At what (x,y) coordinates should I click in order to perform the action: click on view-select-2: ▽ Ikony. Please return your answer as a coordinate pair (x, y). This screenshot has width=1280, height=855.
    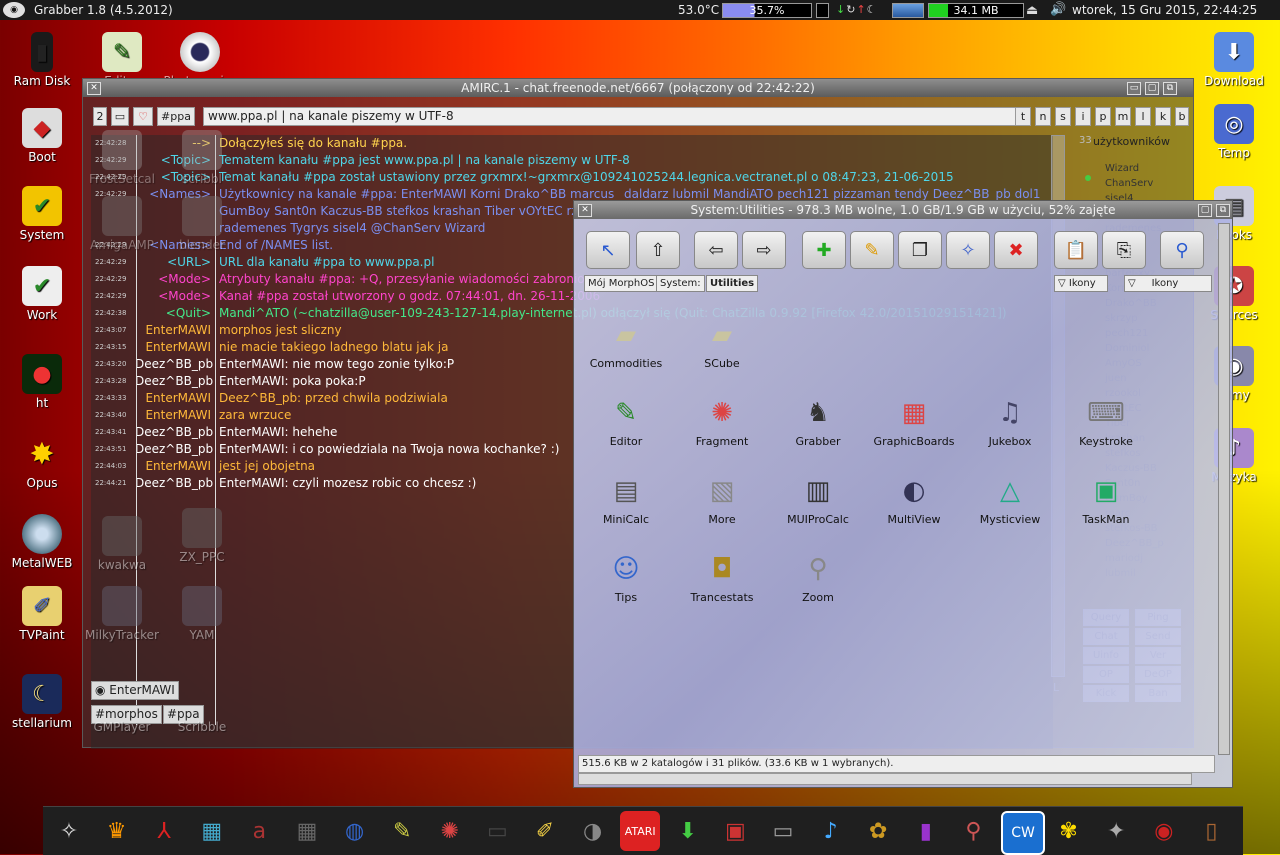
    Looking at the image, I should click on (1168, 283).